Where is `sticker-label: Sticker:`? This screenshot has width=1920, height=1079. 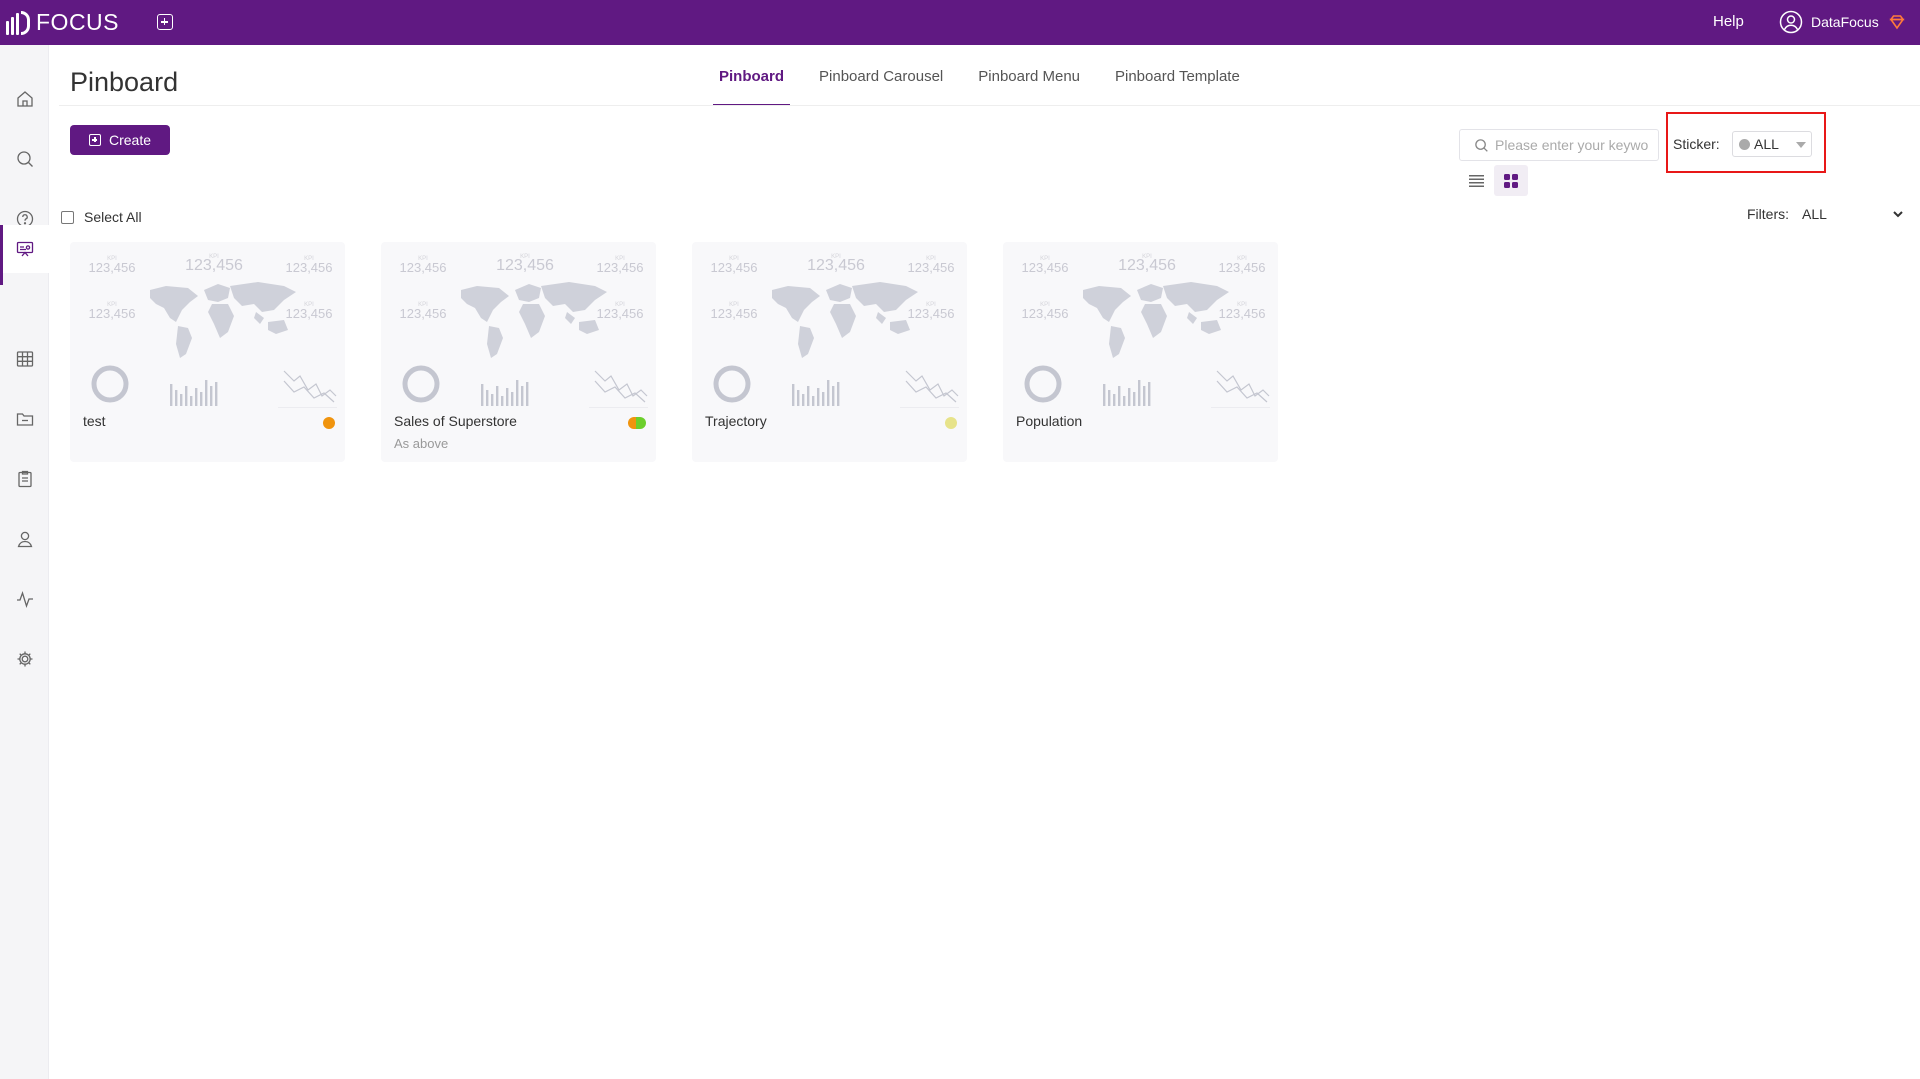
sticker-label: Sticker: is located at coordinates (1696, 144).